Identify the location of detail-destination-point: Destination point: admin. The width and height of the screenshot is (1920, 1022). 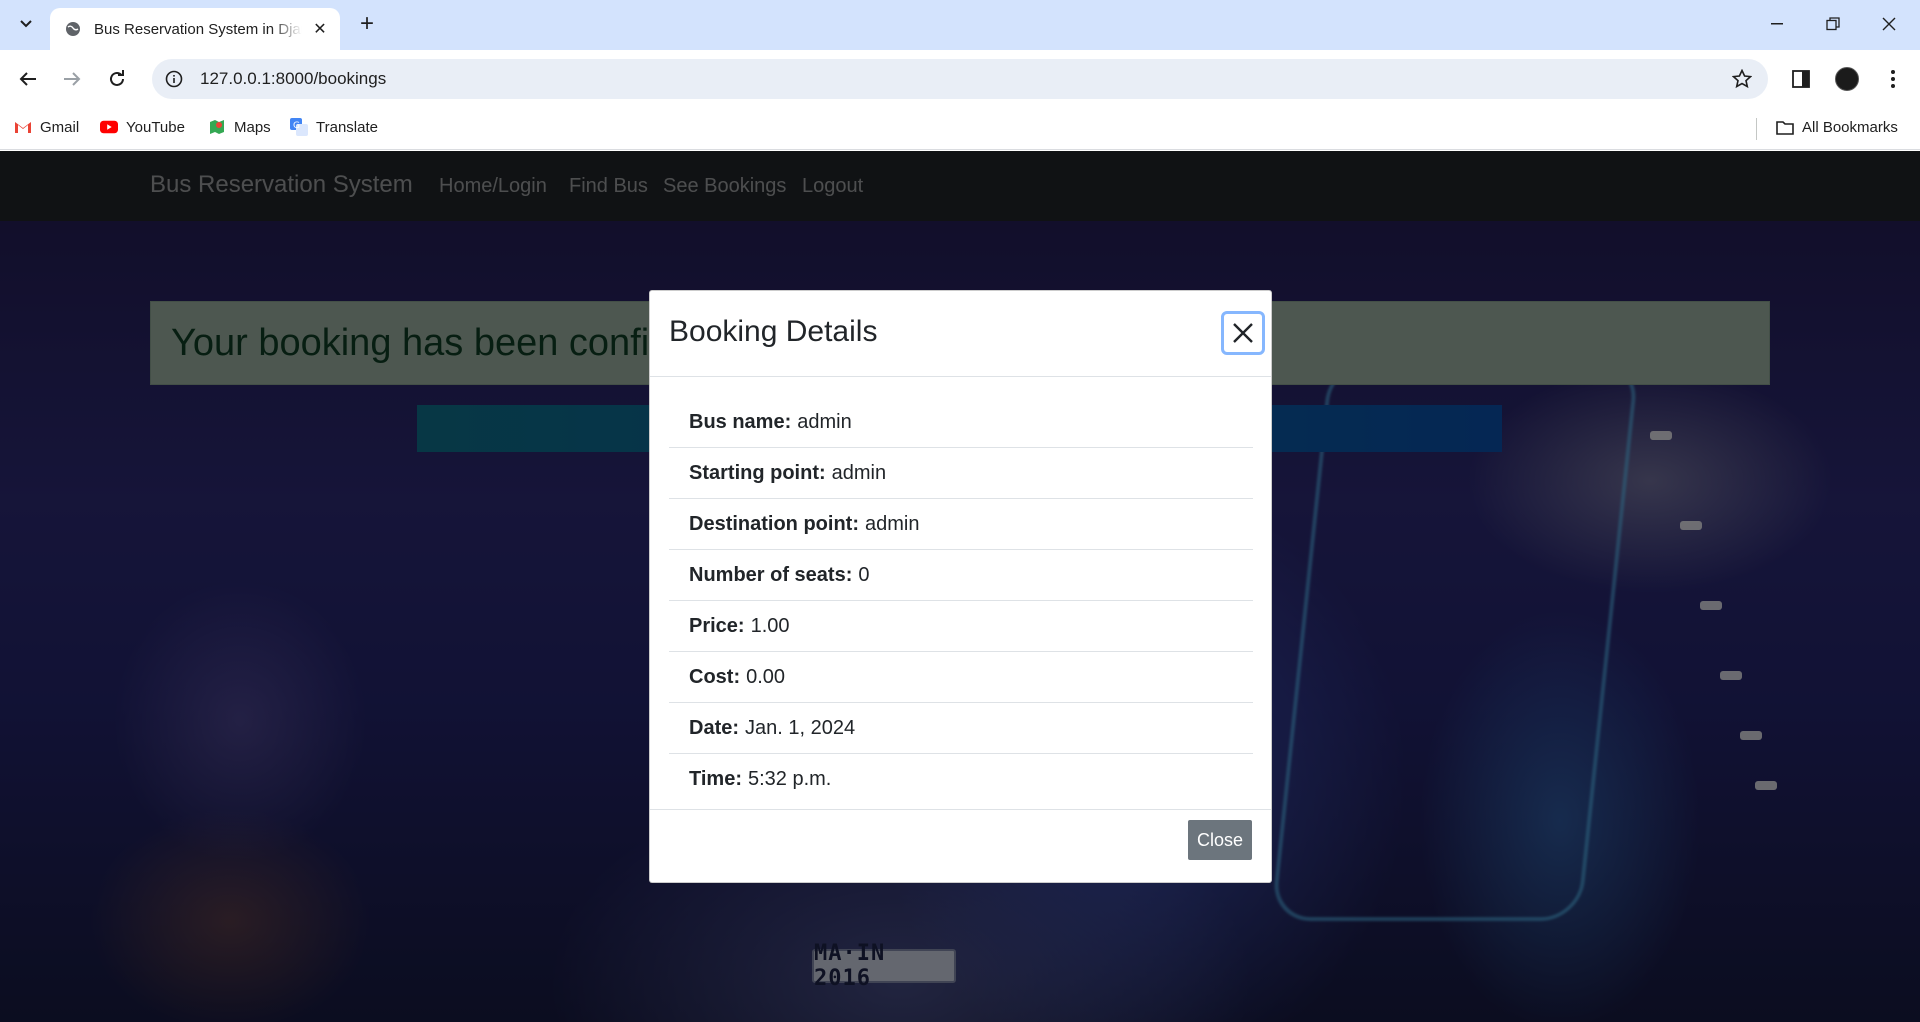
(961, 524).